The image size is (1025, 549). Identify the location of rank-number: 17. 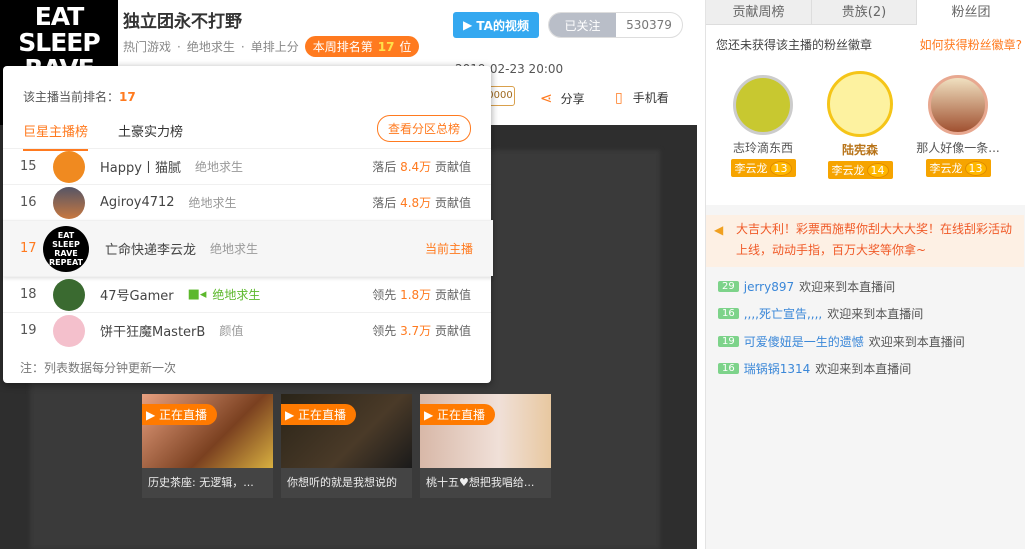
(28, 248).